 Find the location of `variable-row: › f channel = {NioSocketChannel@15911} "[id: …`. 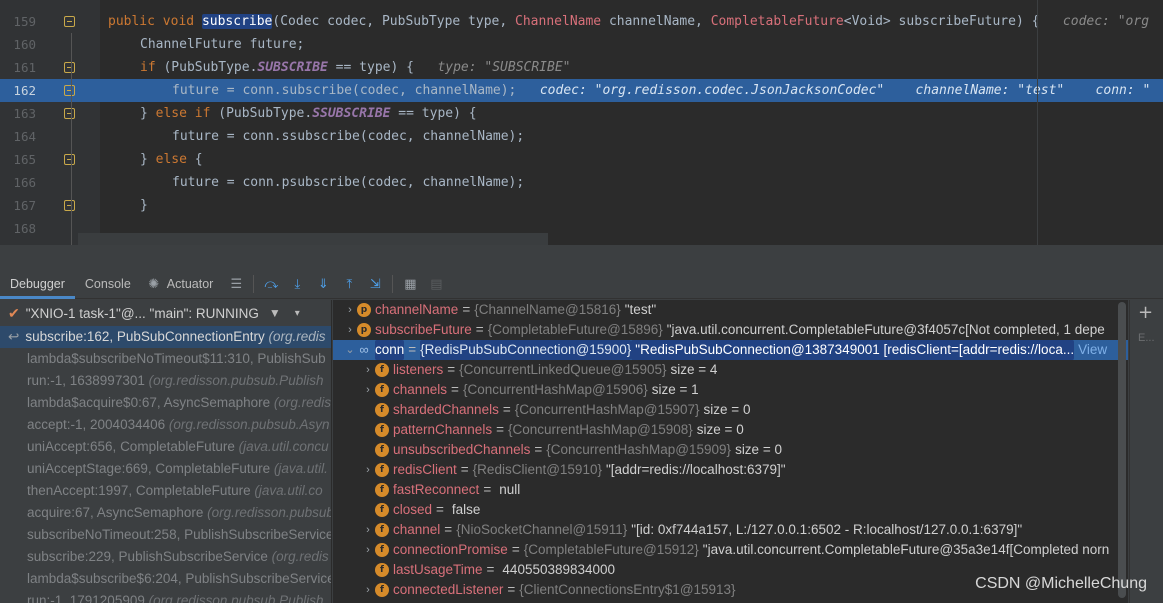

variable-row: › f channel = {NioSocketChannel@15911} "[id: … is located at coordinates (730, 530).